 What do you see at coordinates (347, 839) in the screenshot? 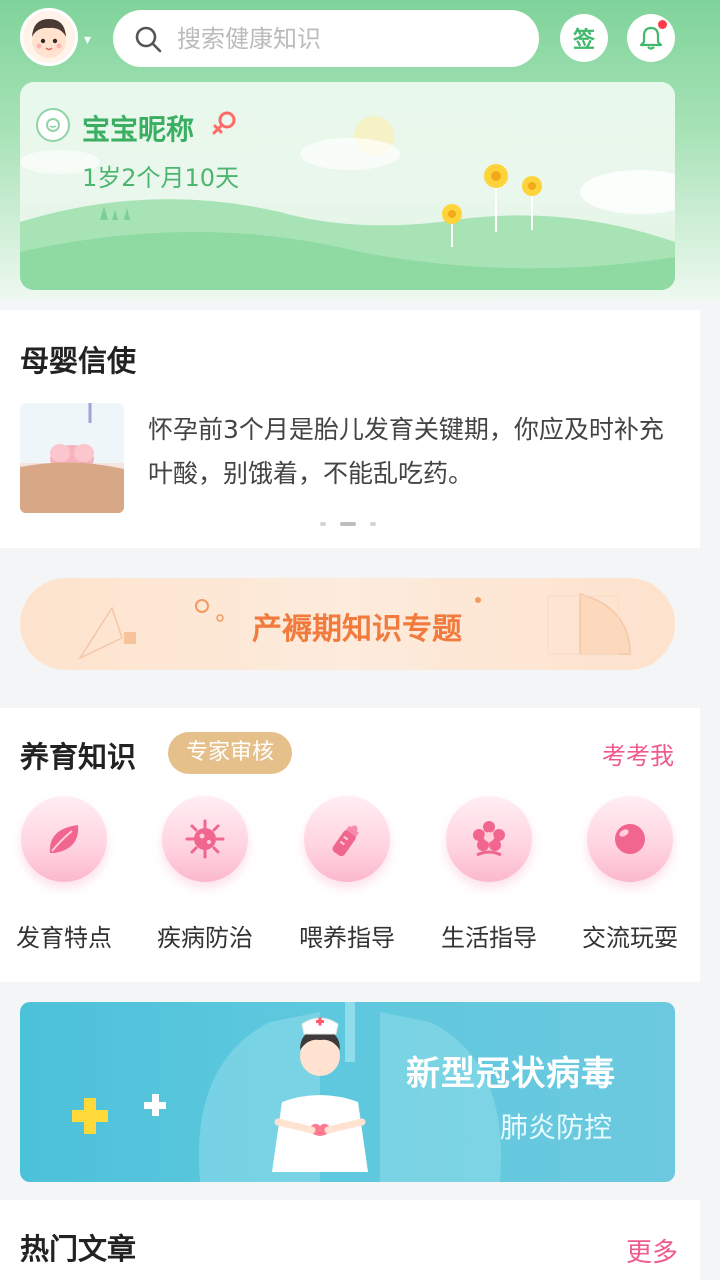
I see `bottle-icon` at bounding box center [347, 839].